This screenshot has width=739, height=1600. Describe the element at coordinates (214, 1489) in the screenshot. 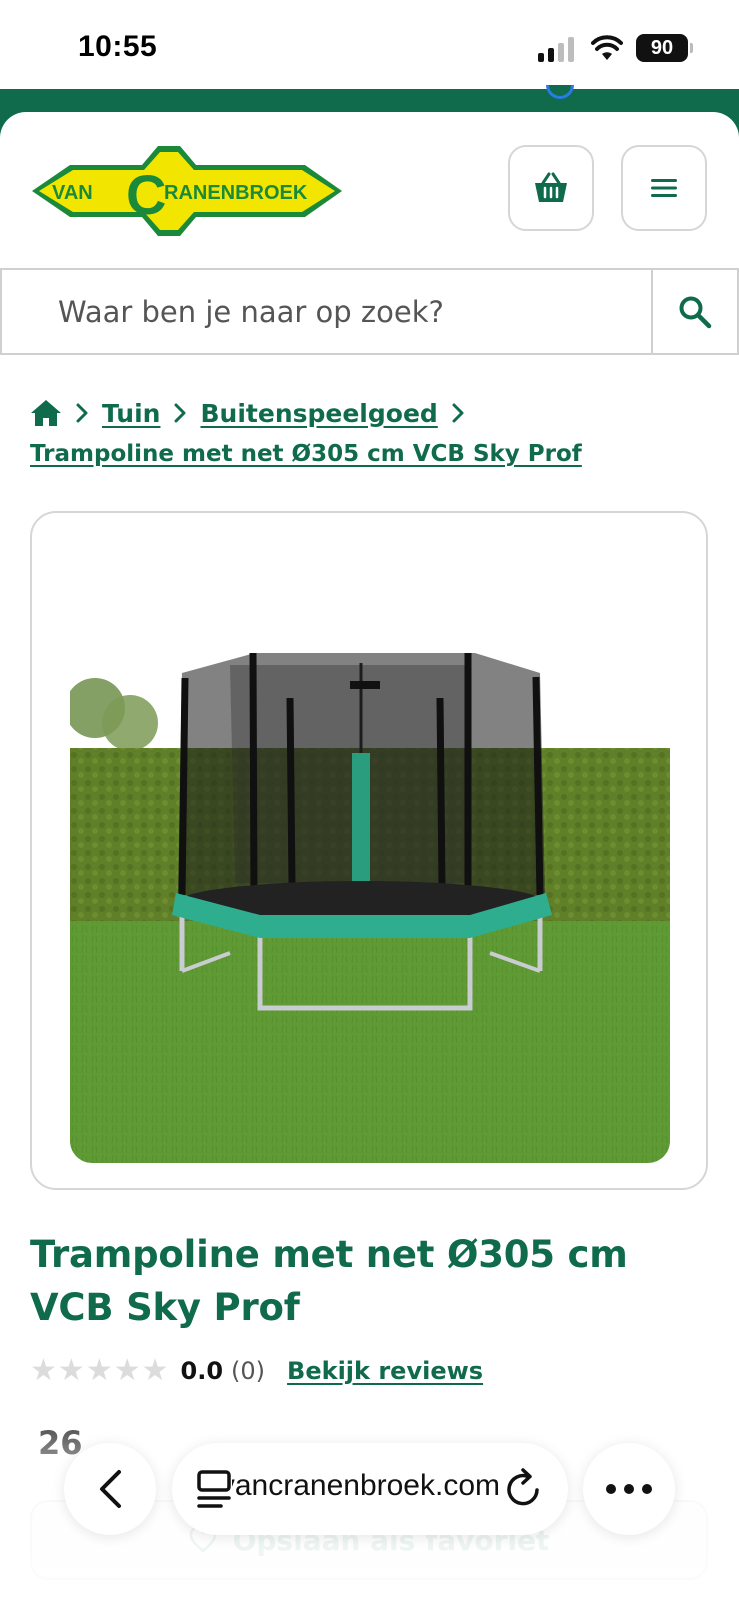

I see `page-menu-icon` at that location.